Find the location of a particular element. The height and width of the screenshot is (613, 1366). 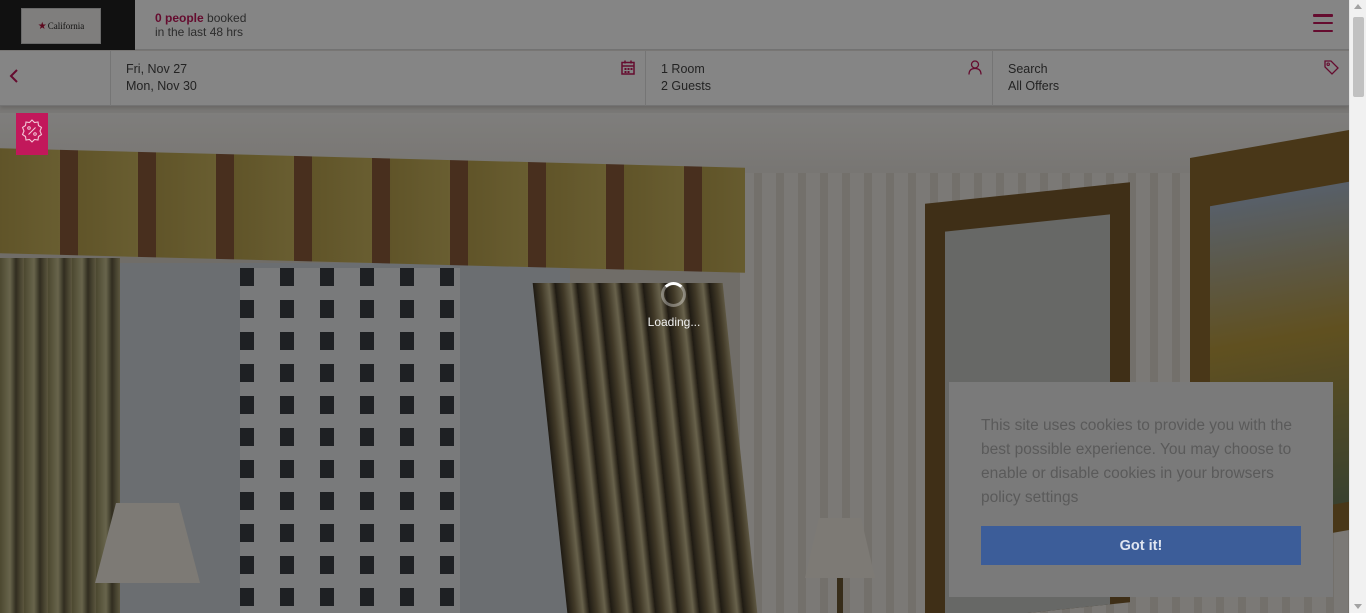

loading-spinner-icon is located at coordinates (673, 294).